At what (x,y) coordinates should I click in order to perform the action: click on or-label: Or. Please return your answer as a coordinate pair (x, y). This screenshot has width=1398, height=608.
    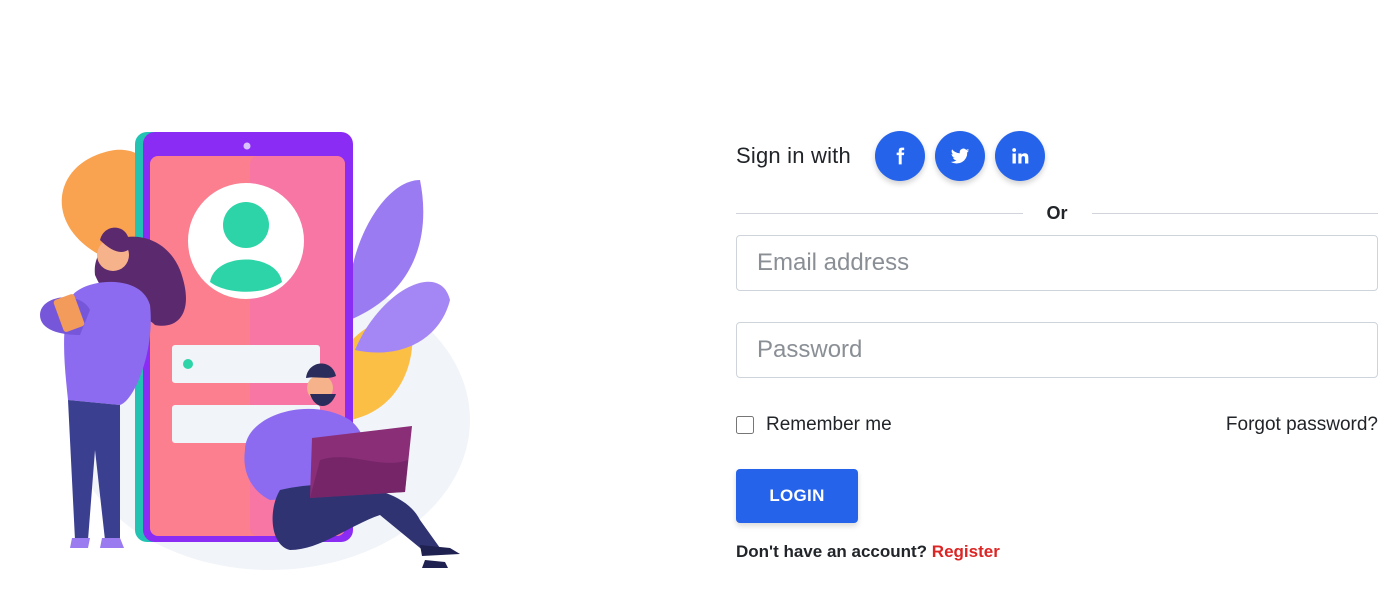
    Looking at the image, I should click on (1057, 212).